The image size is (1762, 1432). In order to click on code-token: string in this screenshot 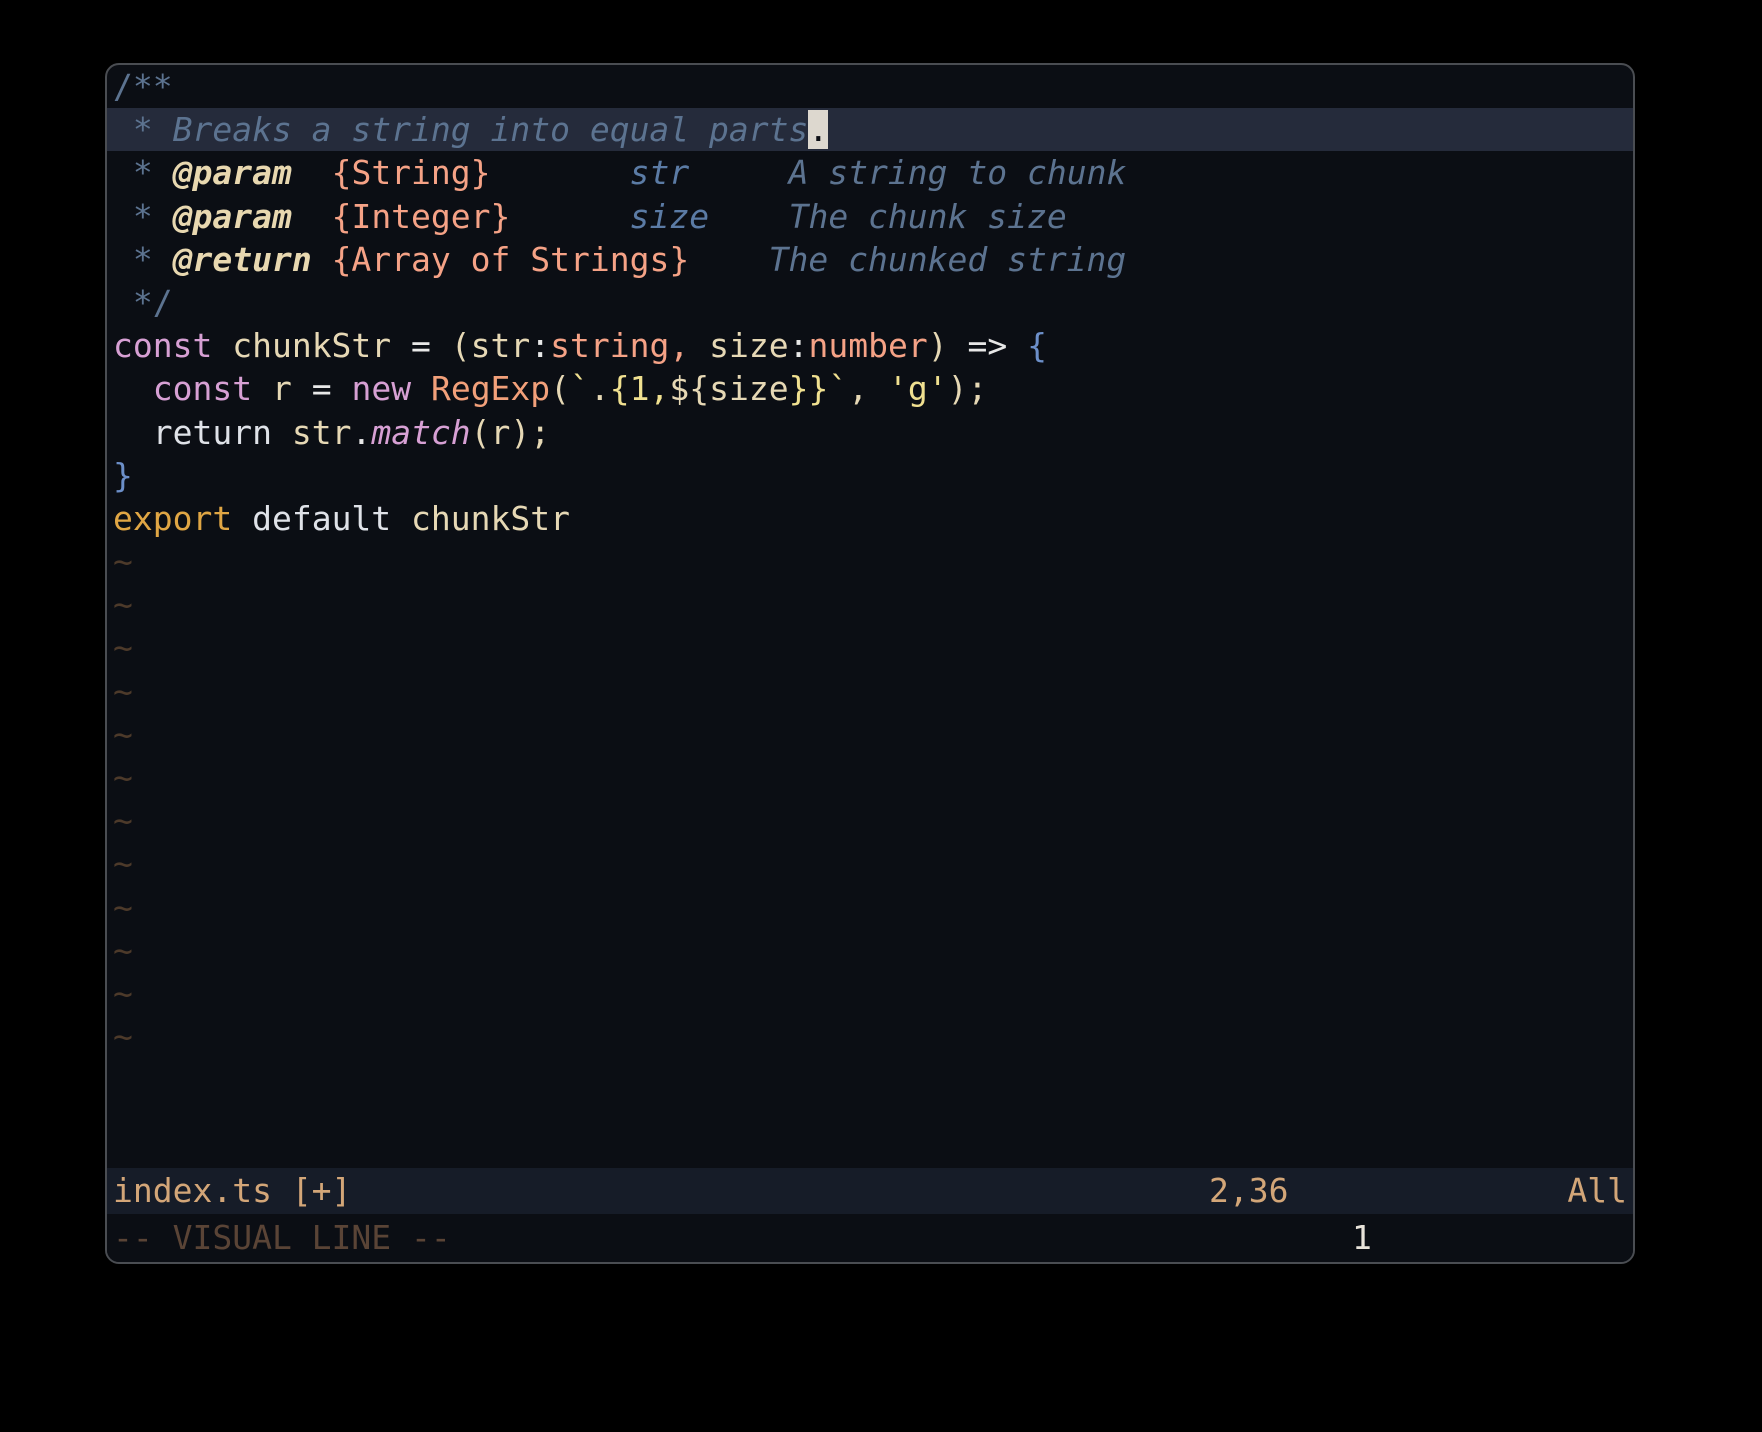, I will do `click(610, 346)`.